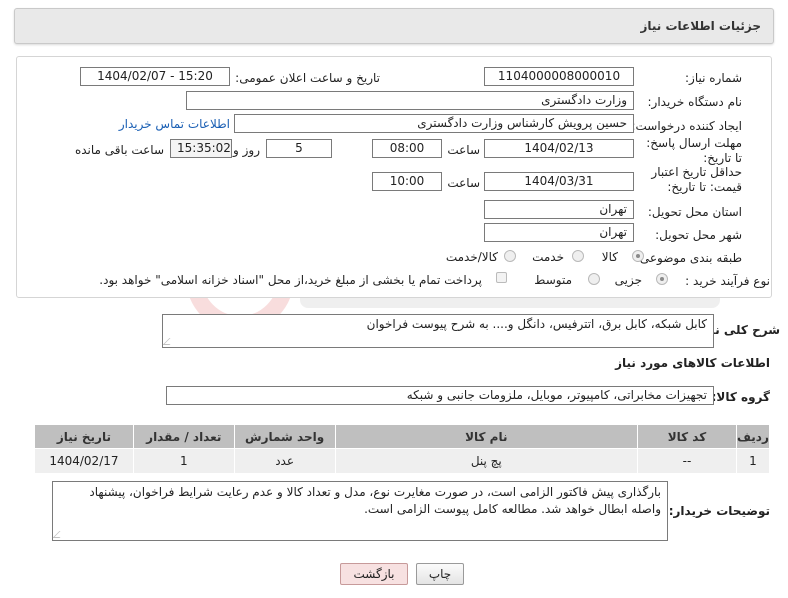 Image resolution: width=788 pixels, height=598 pixels. I want to click on column-header-item-name: نام کالا, so click(486, 436).